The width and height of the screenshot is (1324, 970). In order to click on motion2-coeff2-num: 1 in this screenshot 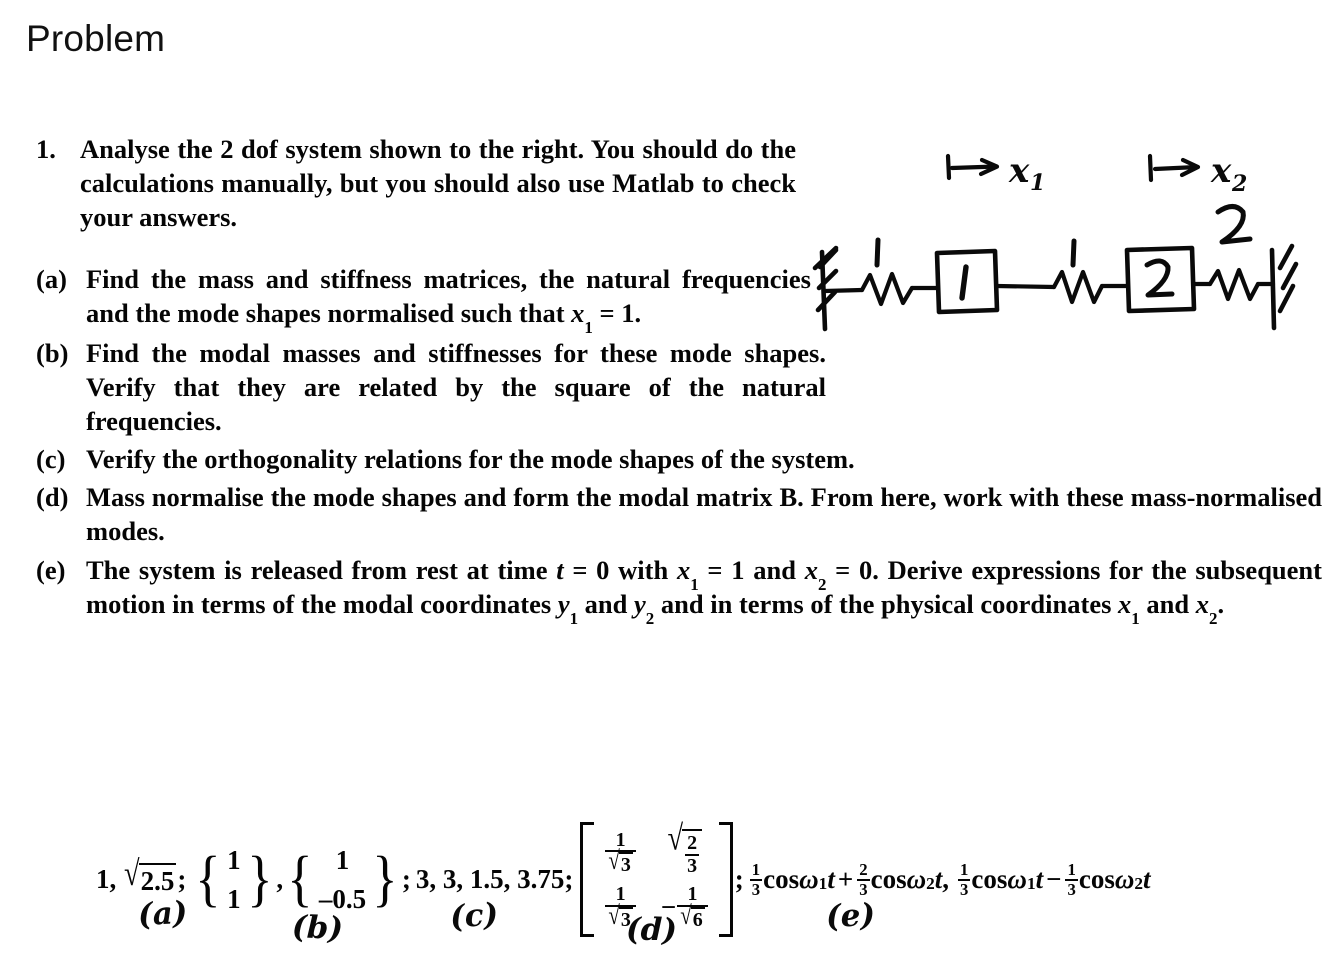, I will do `click(1071, 870)`.